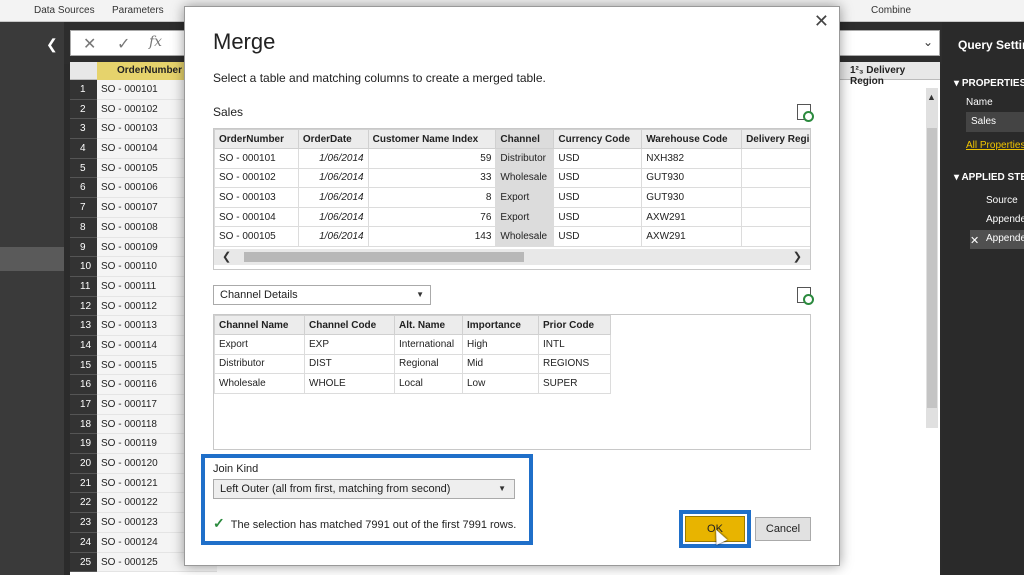 This screenshot has height=575, width=1024. I want to click on row-number: 7, so click(83, 208).